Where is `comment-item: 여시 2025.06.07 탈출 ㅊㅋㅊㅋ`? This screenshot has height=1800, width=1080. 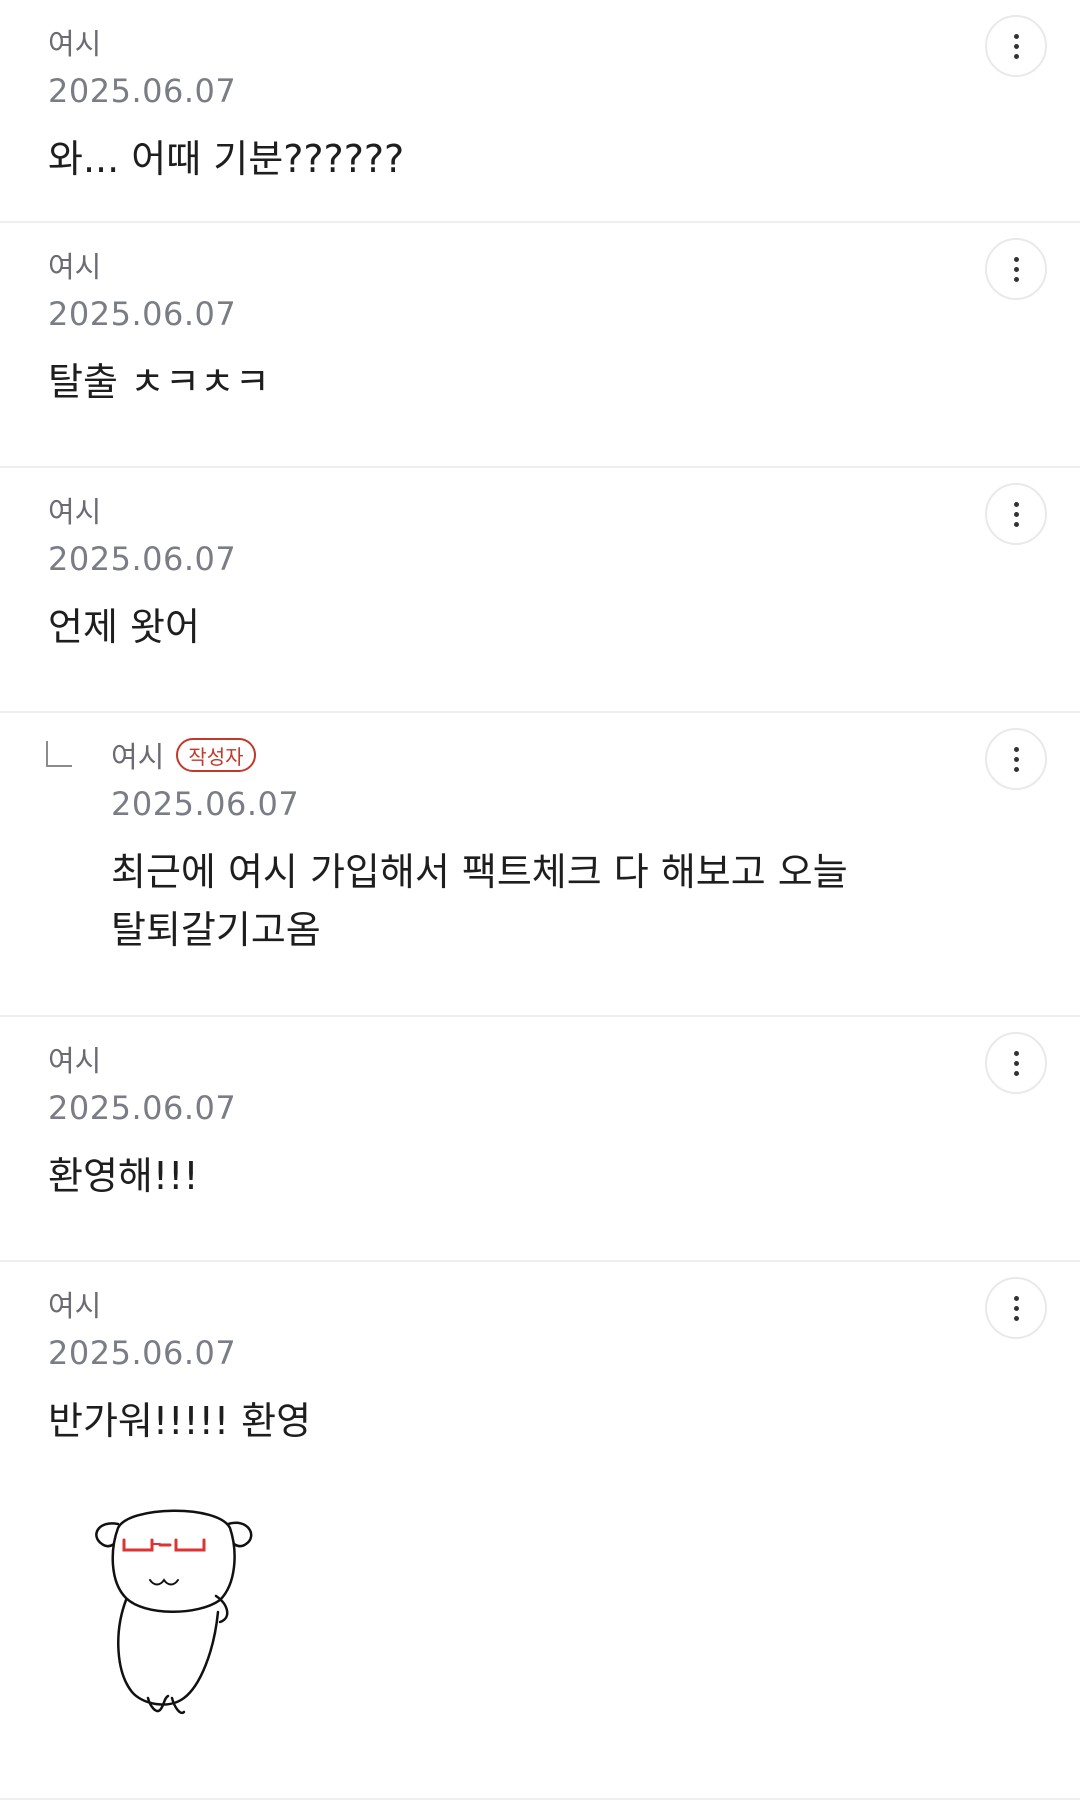 comment-item: 여시 2025.06.07 탈출 ㅊㅋㅊㅋ is located at coordinates (540, 345).